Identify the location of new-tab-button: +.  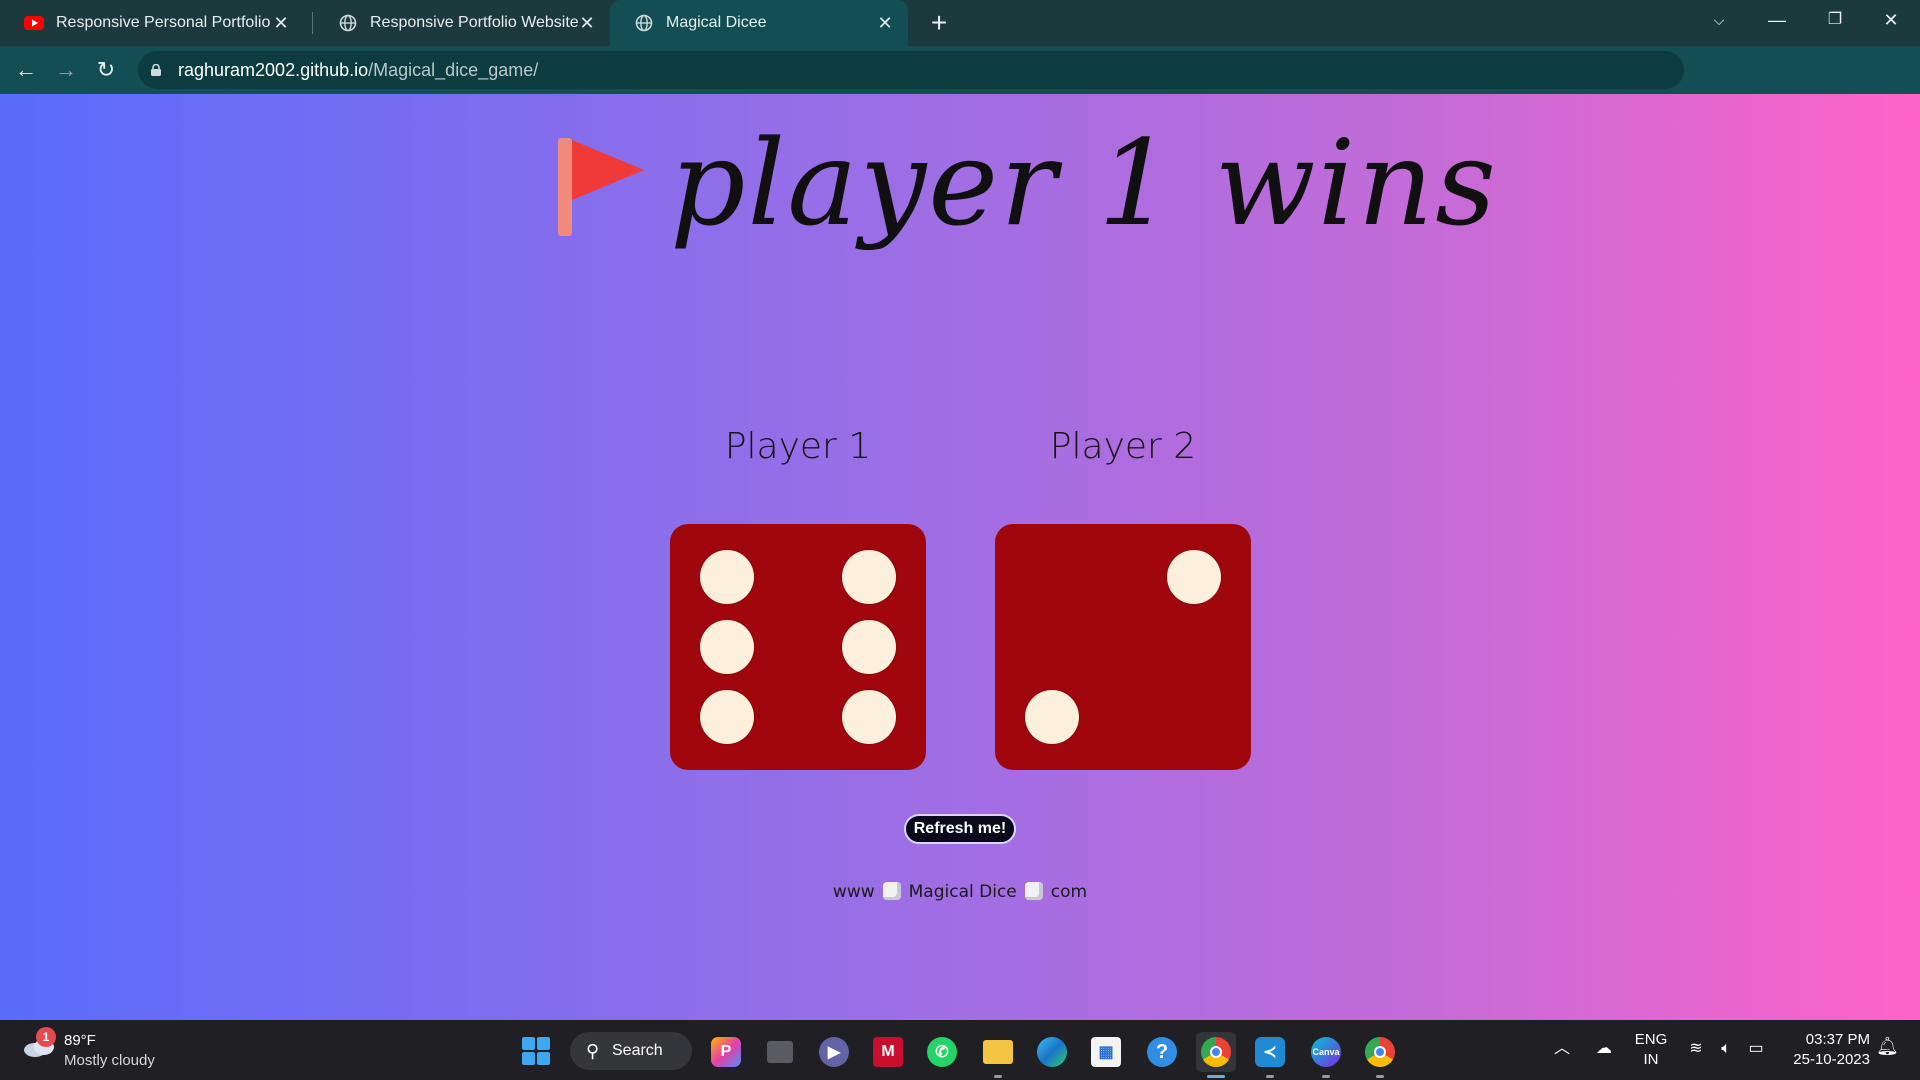
(939, 23).